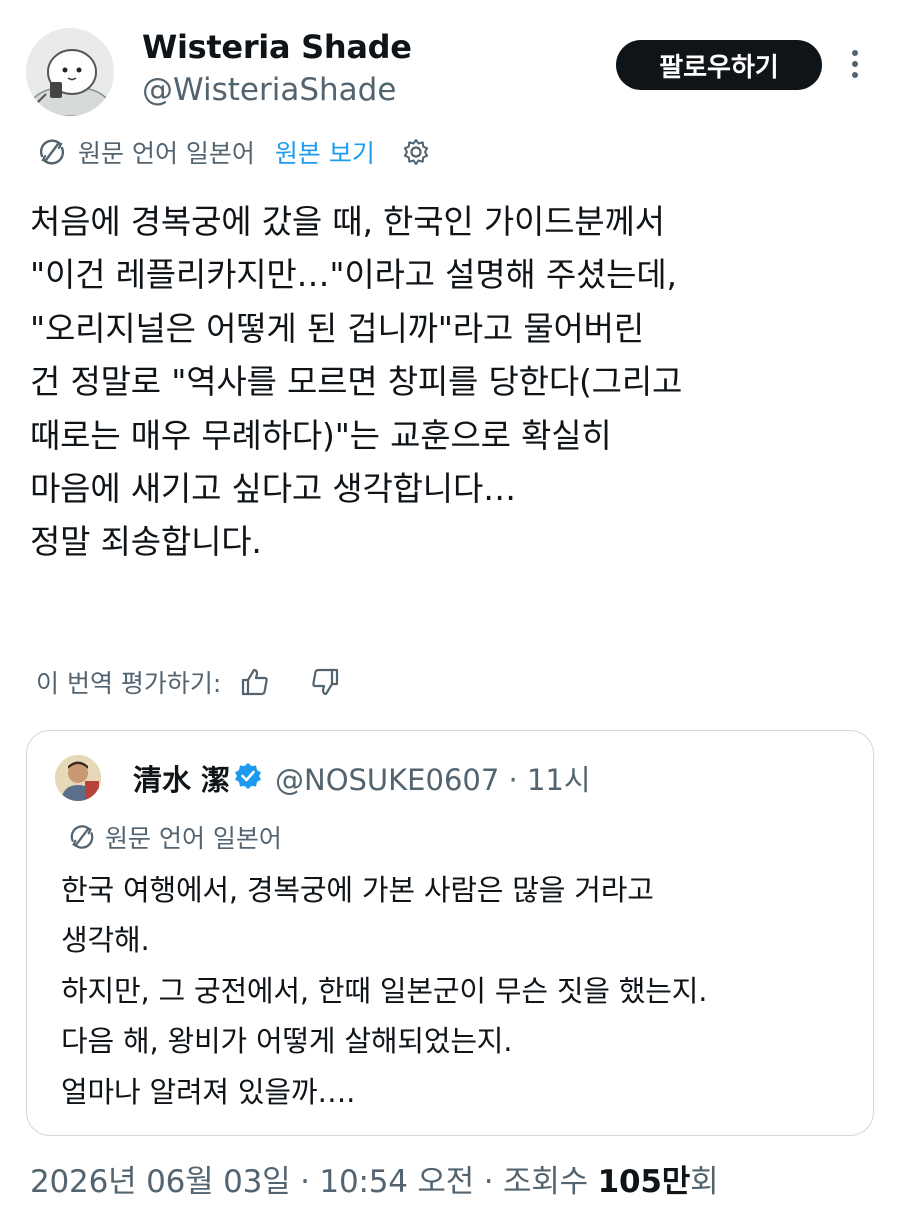 Image resolution: width=900 pixels, height=1227 pixels. Describe the element at coordinates (356, 382) in the screenshot. I see `tweet-line: 건 정말로 "역사를 모르면 창피를 당한다(그리고` at that location.